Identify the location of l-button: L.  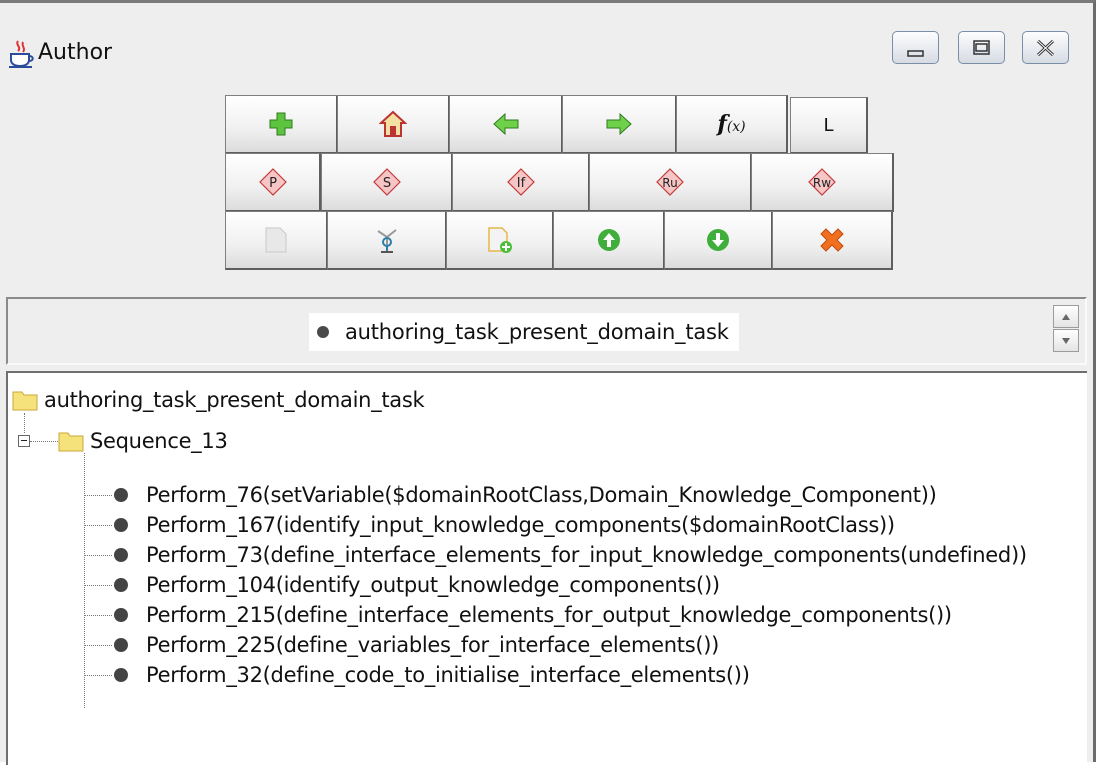
(829, 125).